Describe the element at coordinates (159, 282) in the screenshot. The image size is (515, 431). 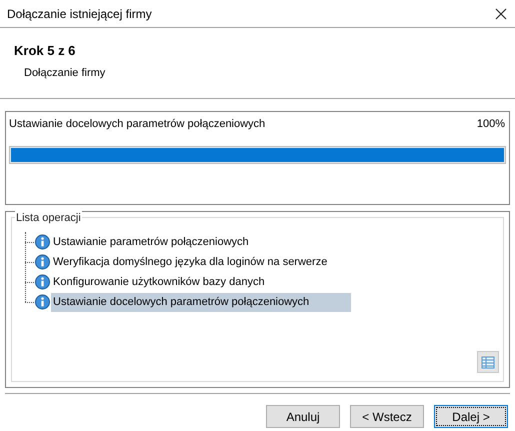
I see `operation-item: Konfigurowanie użytkowników bazy danych` at that location.